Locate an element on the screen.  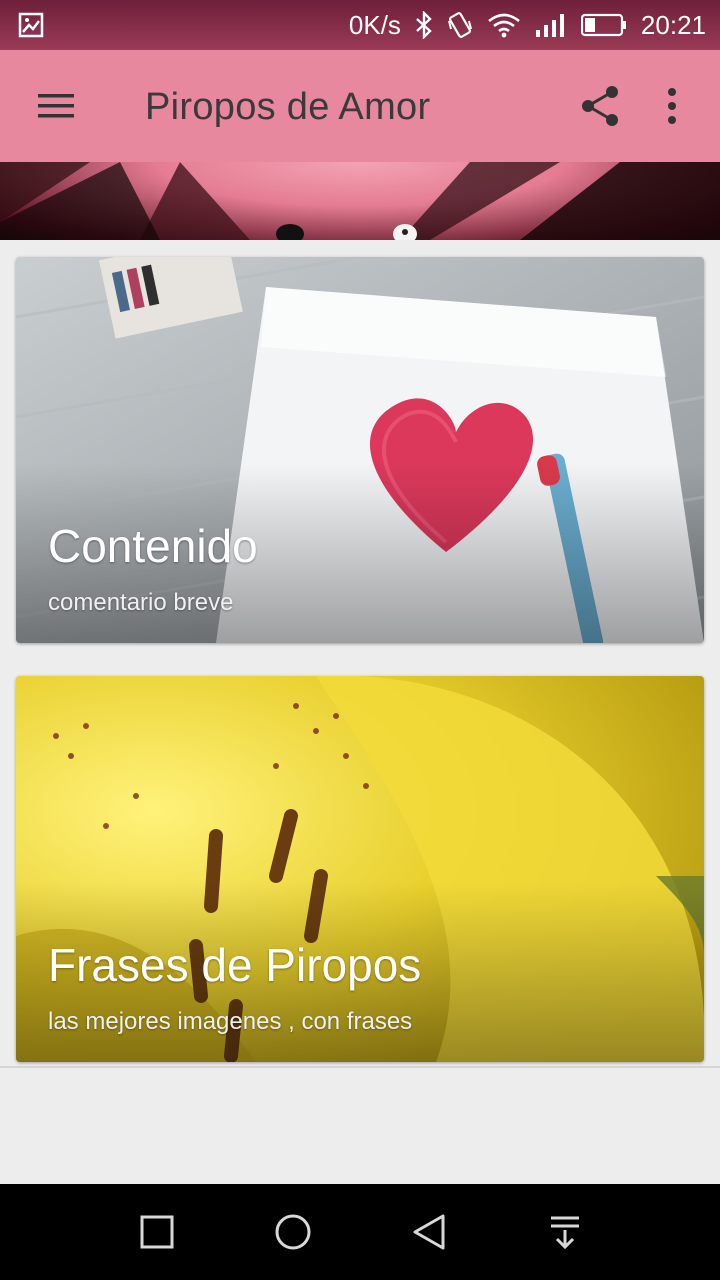
menu-icon is located at coordinates (56, 106).